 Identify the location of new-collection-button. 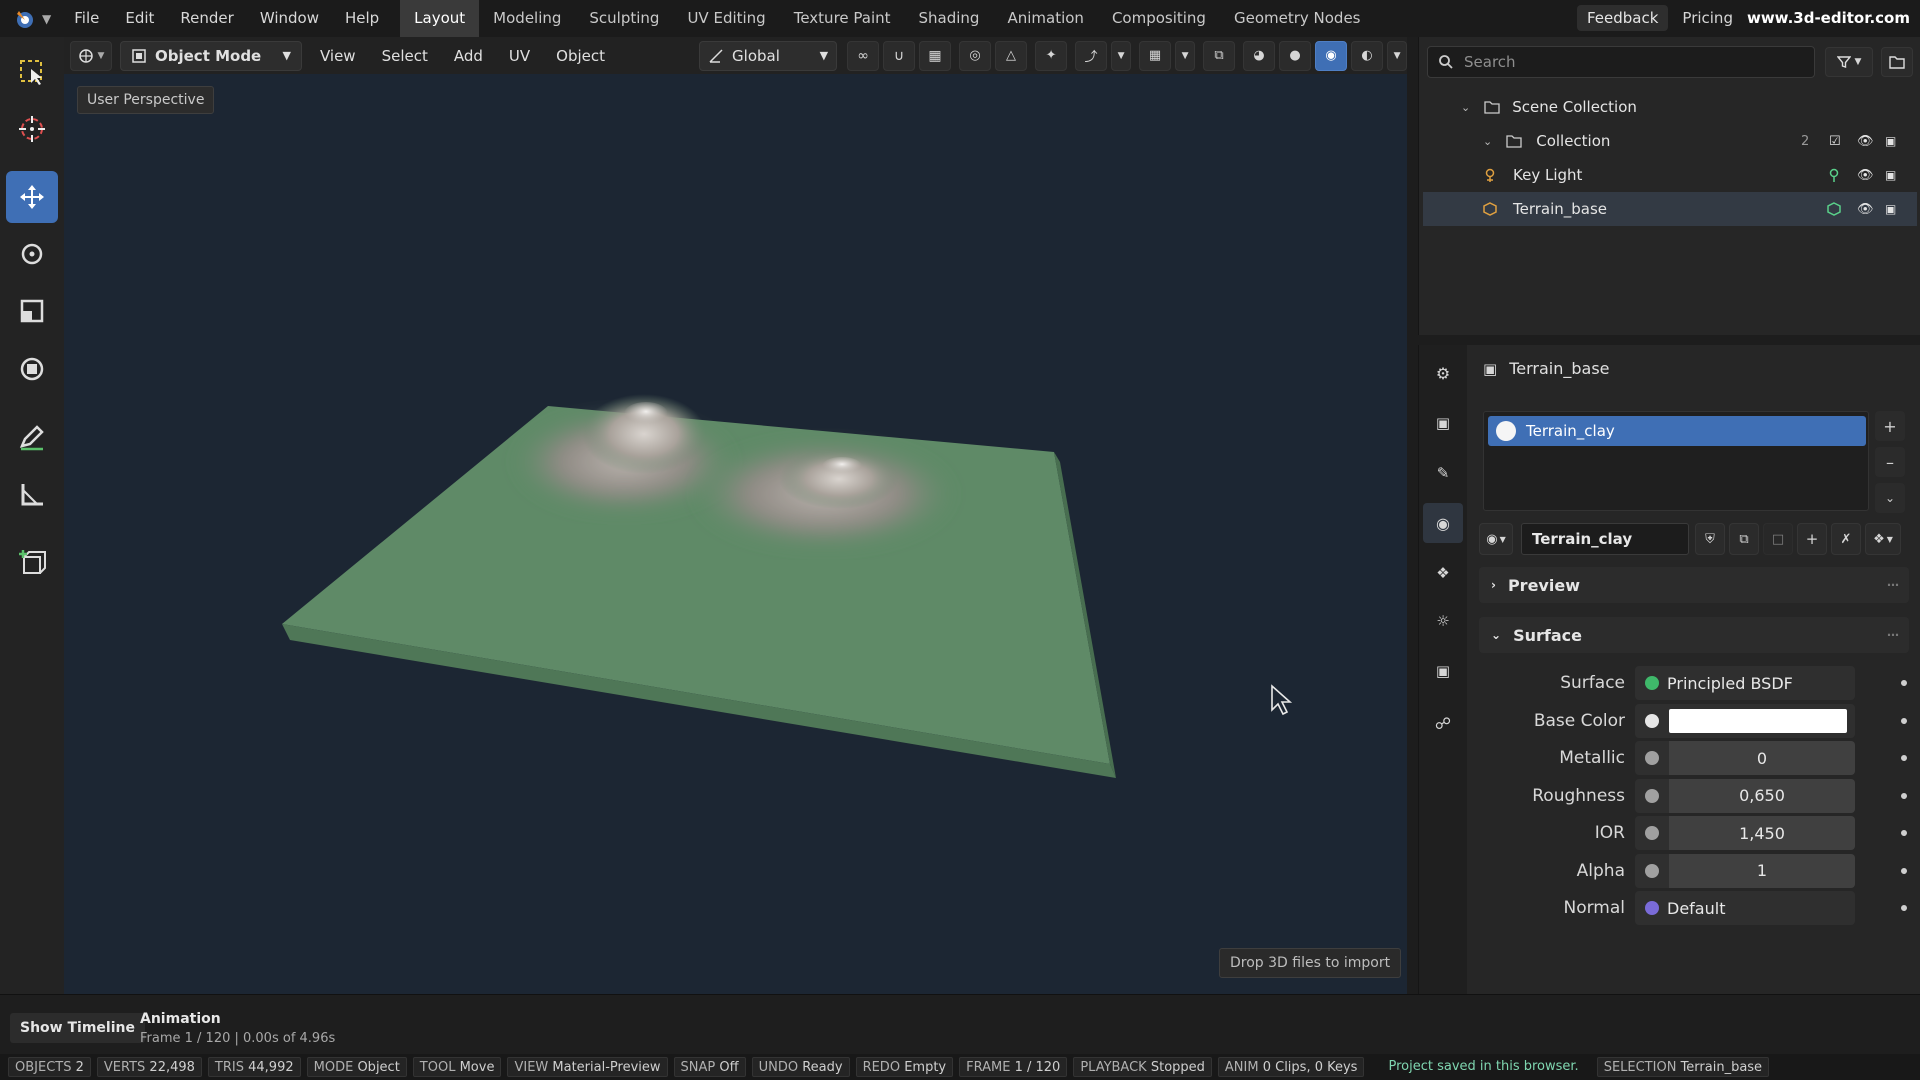
(1897, 62).